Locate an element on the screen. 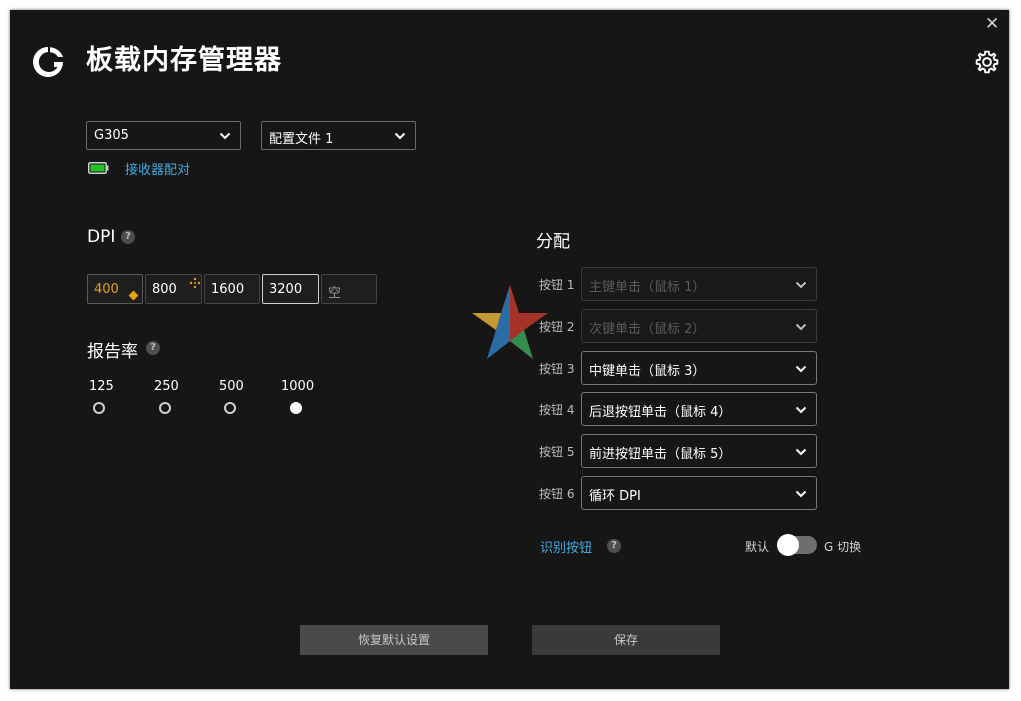  toggle-default-label: 默认 is located at coordinates (757, 547).